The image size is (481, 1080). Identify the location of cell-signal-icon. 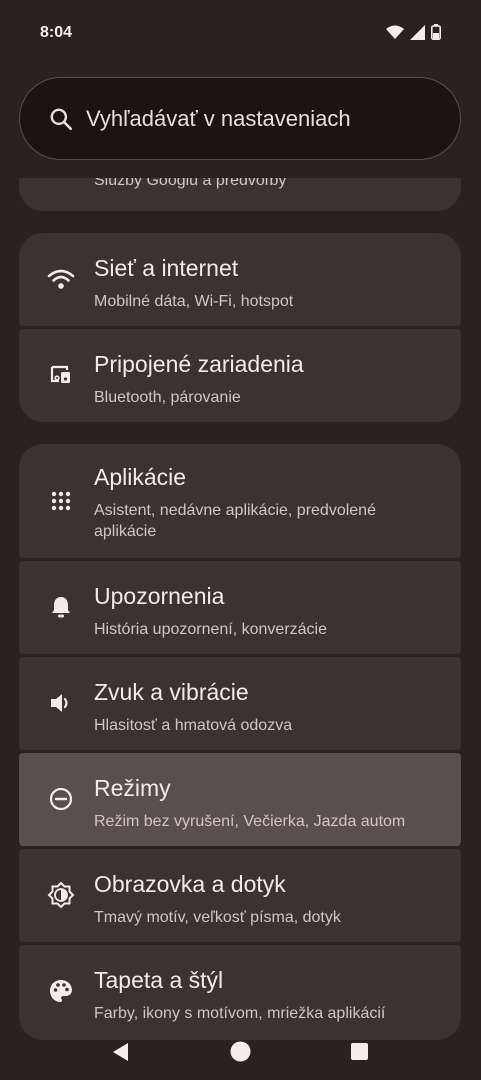
(417, 32).